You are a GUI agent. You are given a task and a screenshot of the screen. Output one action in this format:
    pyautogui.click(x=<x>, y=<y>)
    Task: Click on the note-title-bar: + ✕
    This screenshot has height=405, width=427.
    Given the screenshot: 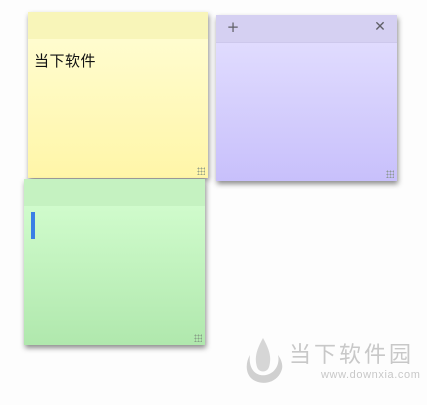 What is the action you would take?
    pyautogui.click(x=306, y=29)
    